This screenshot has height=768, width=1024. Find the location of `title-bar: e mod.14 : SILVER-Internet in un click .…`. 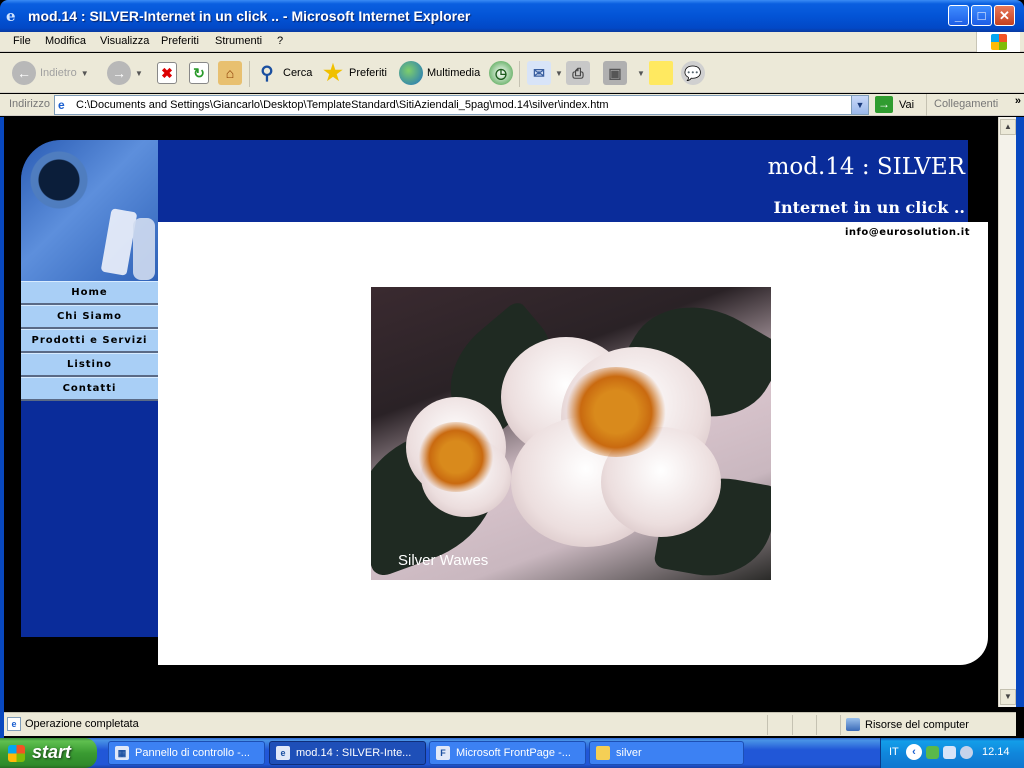

title-bar: e mod.14 : SILVER-Internet in un click .… is located at coordinates (512, 16).